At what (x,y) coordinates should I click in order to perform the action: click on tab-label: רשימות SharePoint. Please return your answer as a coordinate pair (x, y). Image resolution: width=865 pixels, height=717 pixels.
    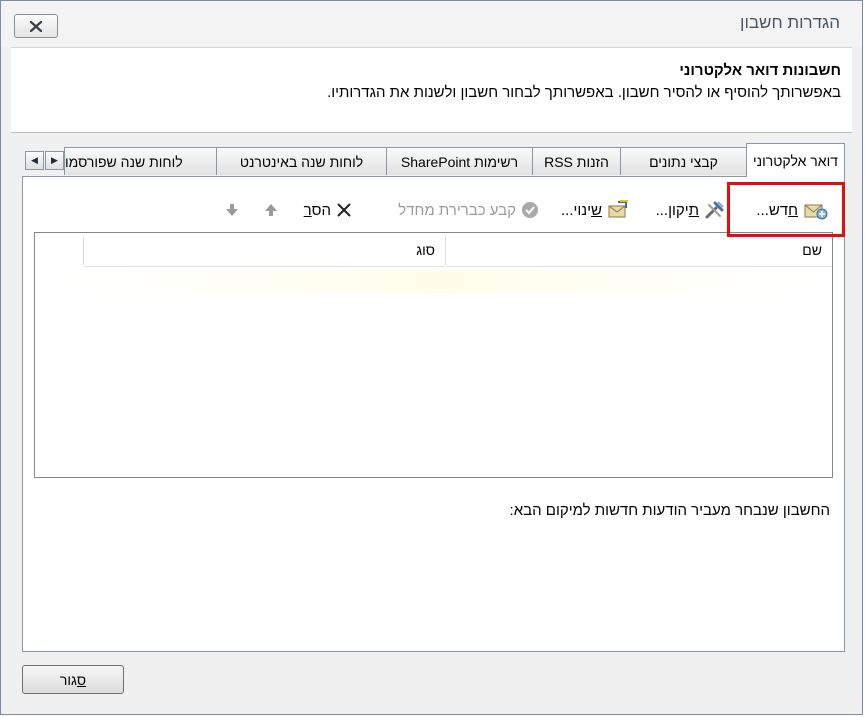
    Looking at the image, I should click on (459, 161).